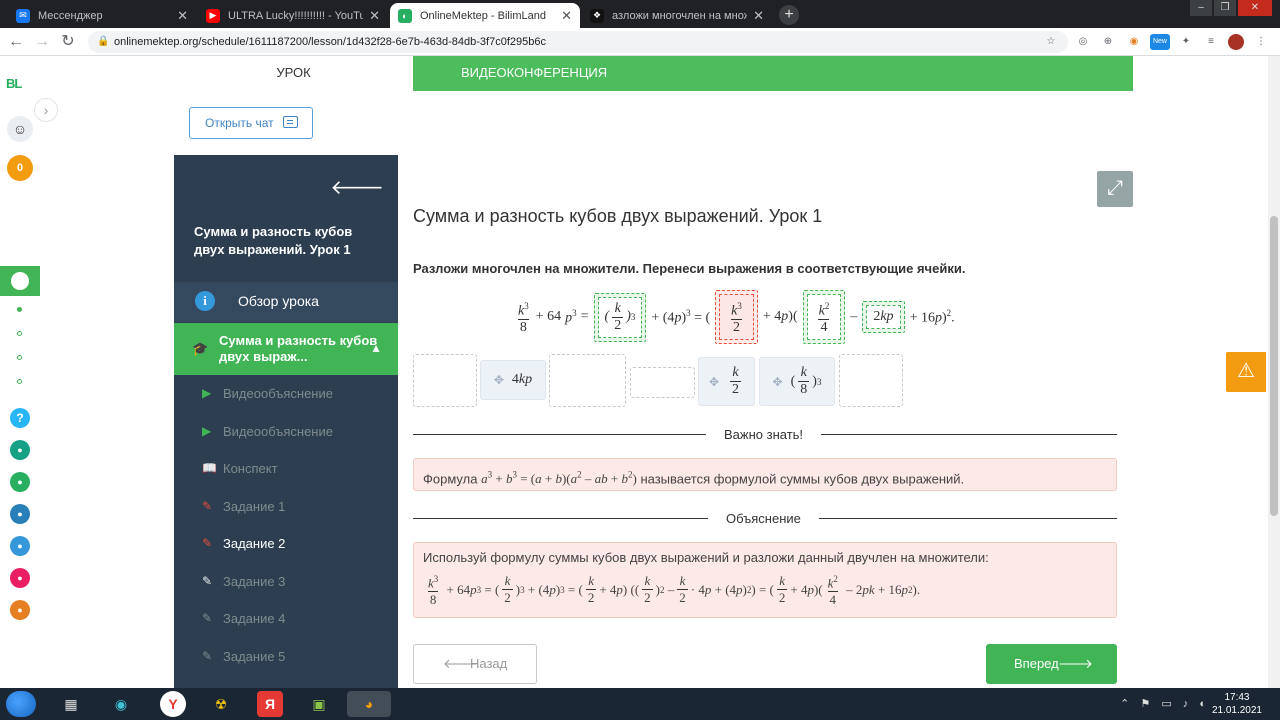 This screenshot has width=1280, height=720. I want to click on sidebar-section-current: 🎓 Сумма и разность кубов двух выраж... ▲, so click(286, 349).